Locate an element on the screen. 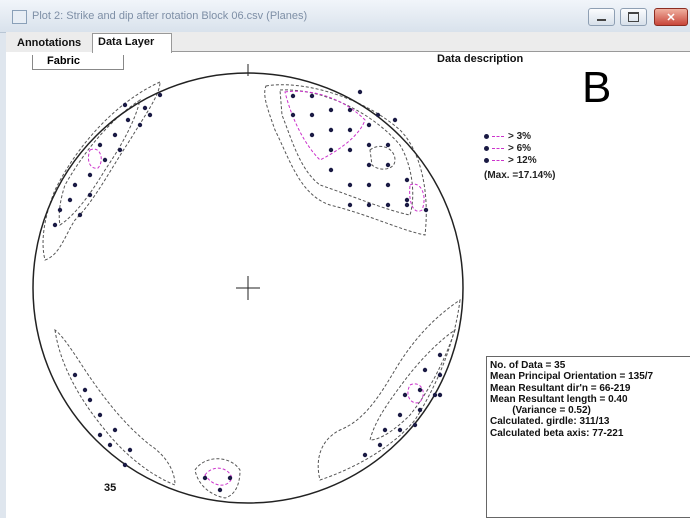  contour-3pct-nw is located at coordinates (101, 171).